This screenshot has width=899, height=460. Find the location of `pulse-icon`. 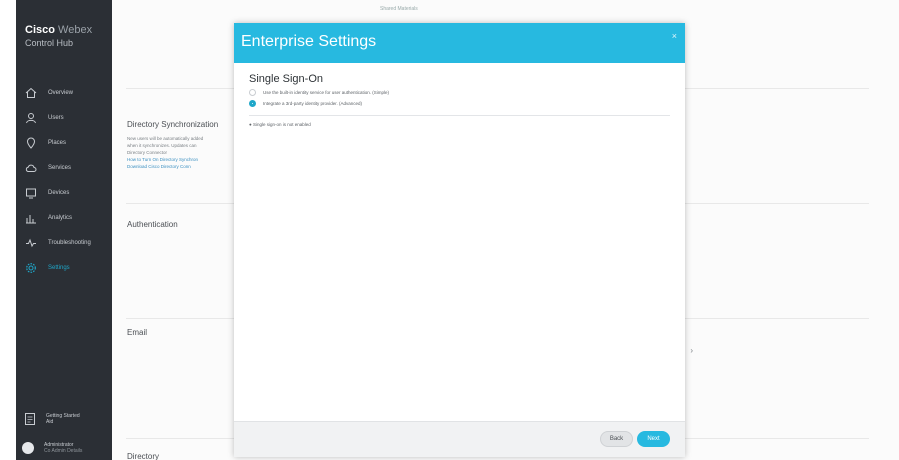

pulse-icon is located at coordinates (31, 243).